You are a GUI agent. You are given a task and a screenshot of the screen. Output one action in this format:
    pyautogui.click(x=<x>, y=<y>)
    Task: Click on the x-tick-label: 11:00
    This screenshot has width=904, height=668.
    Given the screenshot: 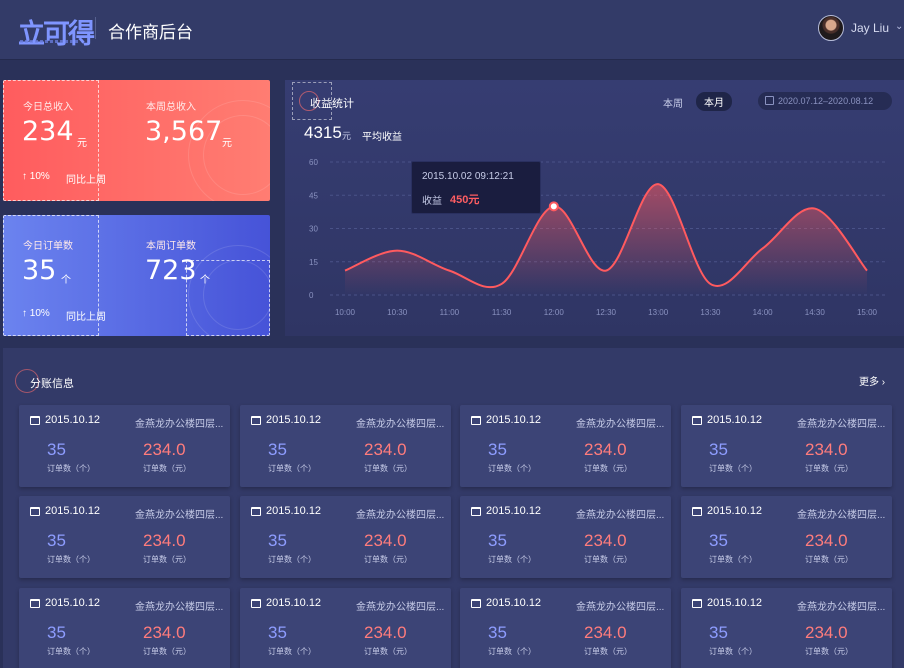 What is the action you would take?
    pyautogui.click(x=450, y=312)
    